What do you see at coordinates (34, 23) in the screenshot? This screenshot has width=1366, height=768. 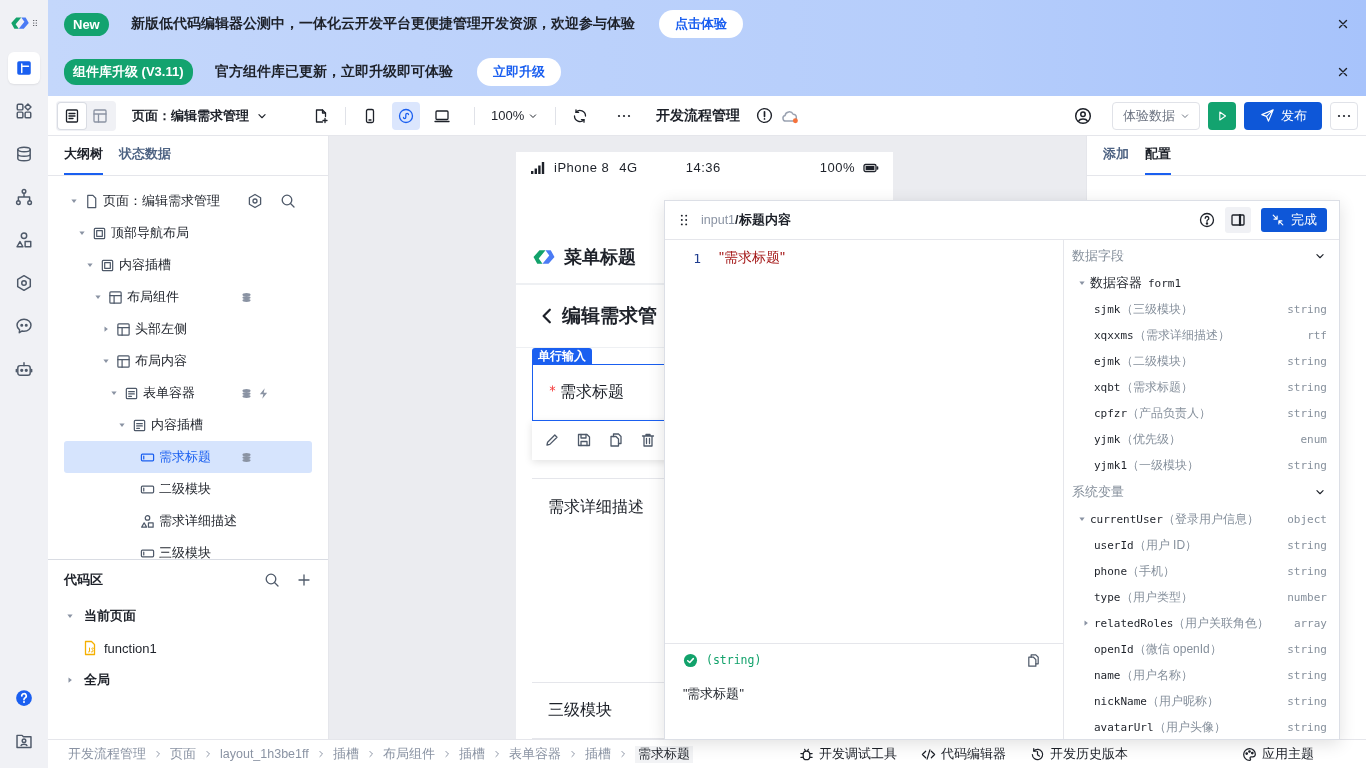 I see `kebab-icon` at bounding box center [34, 23].